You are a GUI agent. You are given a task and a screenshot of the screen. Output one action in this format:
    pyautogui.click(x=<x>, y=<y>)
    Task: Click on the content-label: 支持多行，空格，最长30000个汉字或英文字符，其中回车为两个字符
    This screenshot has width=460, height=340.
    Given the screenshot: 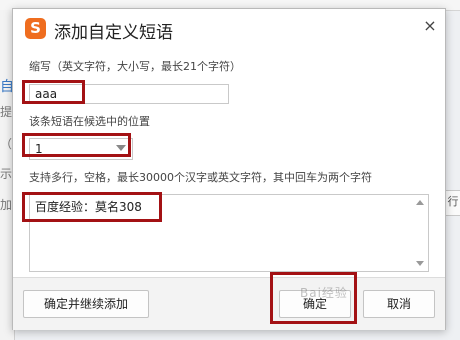 What is the action you would take?
    pyautogui.click(x=200, y=177)
    